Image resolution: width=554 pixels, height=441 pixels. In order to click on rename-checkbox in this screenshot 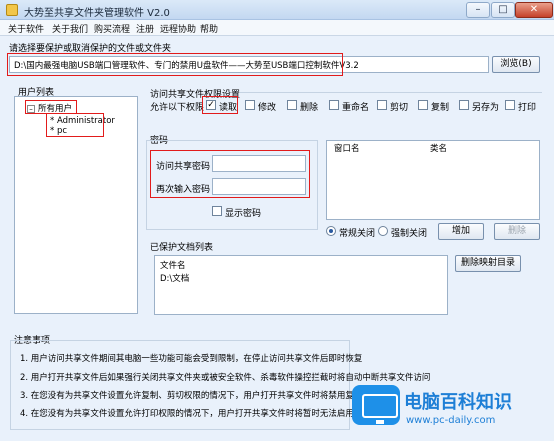, I will do `click(334, 105)`.